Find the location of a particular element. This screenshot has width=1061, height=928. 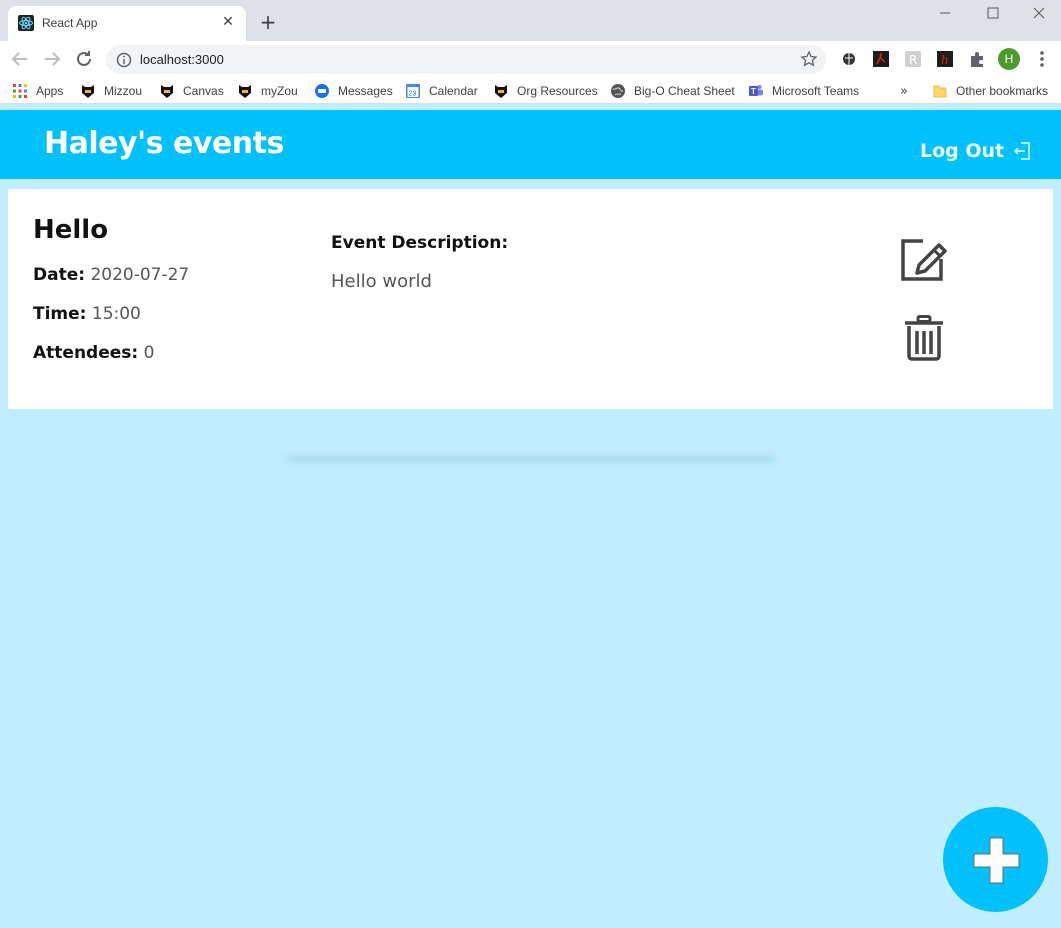

extension-r-icon: R is located at coordinates (913, 59).